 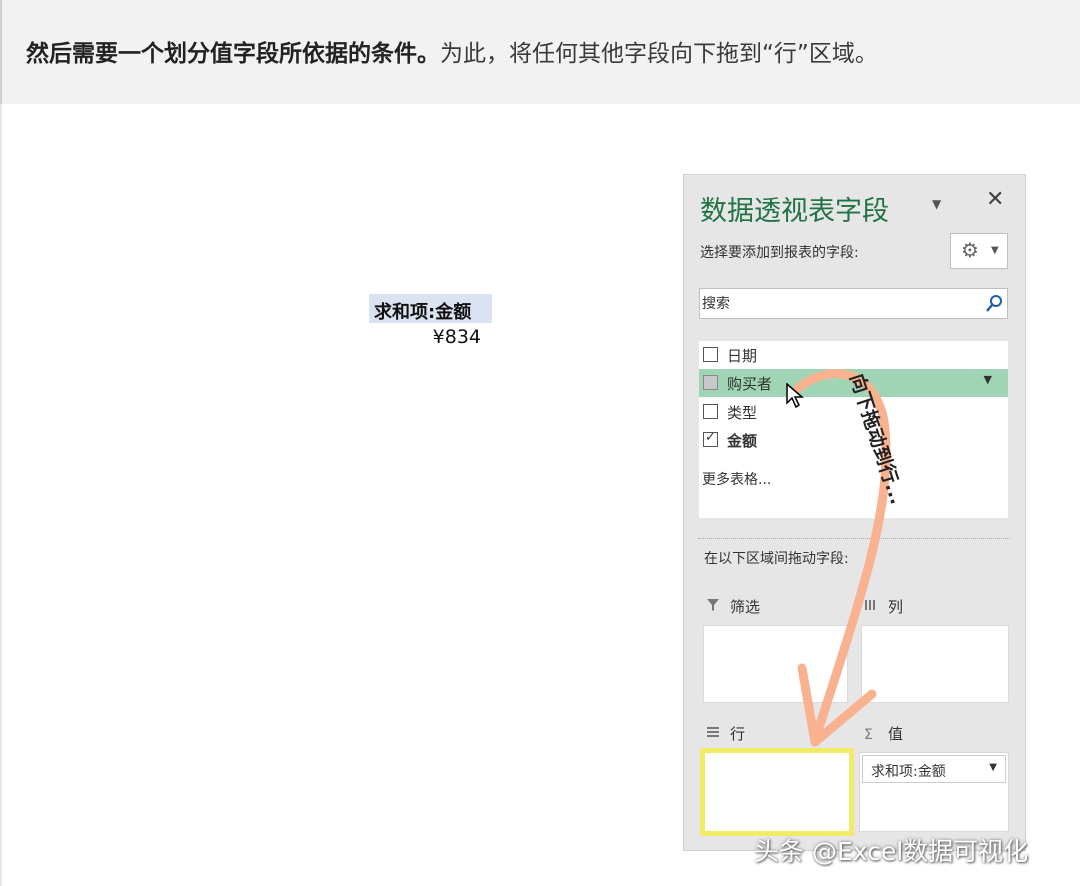 What do you see at coordinates (750, 384) in the screenshot?
I see `field-label: 购买者` at bounding box center [750, 384].